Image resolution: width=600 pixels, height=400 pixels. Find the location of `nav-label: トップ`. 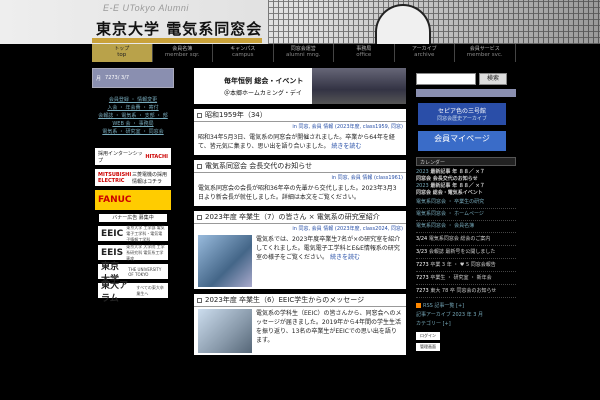

nav-label: トップ is located at coordinates (122, 49).